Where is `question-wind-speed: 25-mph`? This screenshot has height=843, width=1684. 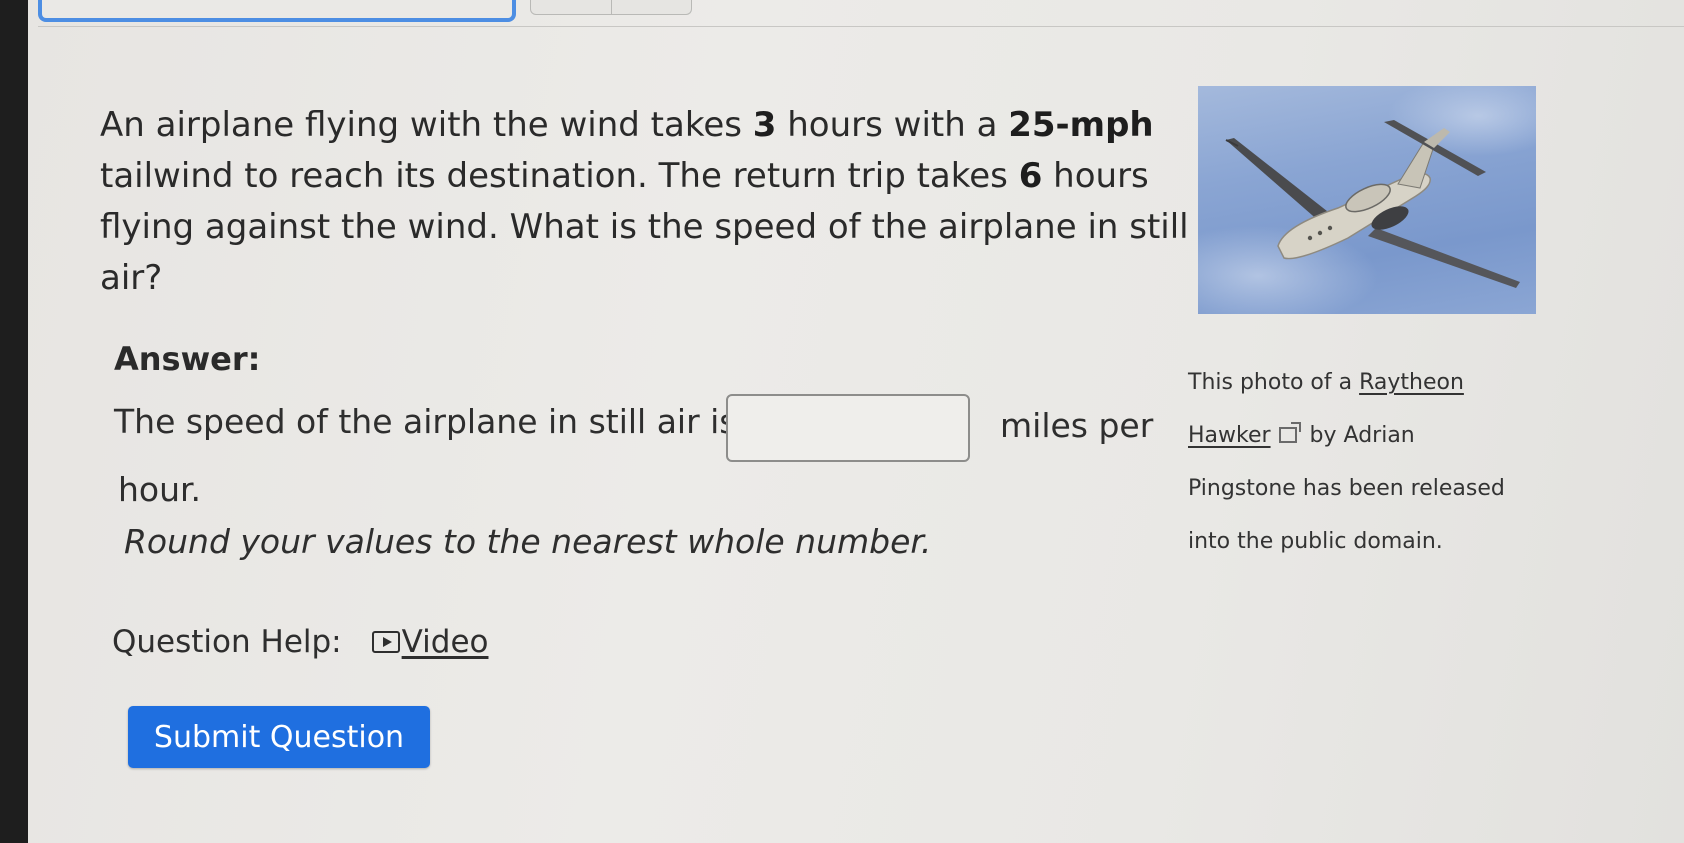
question-wind-speed: 25-mph is located at coordinates (1081, 125).